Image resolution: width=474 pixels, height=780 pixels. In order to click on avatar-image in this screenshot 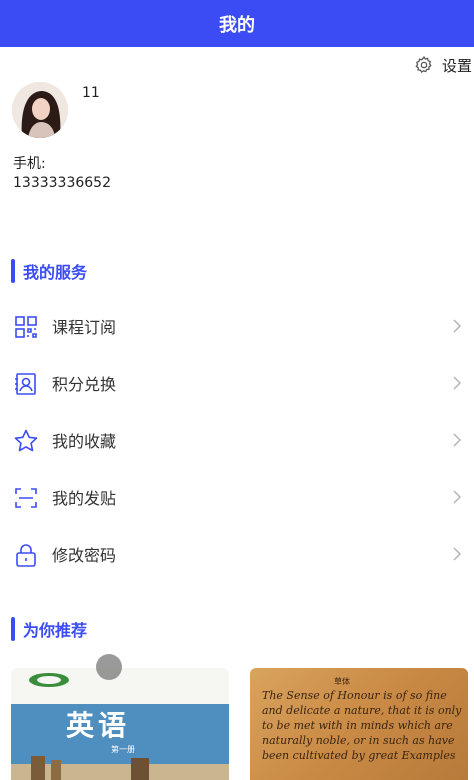, I will do `click(40, 110)`.